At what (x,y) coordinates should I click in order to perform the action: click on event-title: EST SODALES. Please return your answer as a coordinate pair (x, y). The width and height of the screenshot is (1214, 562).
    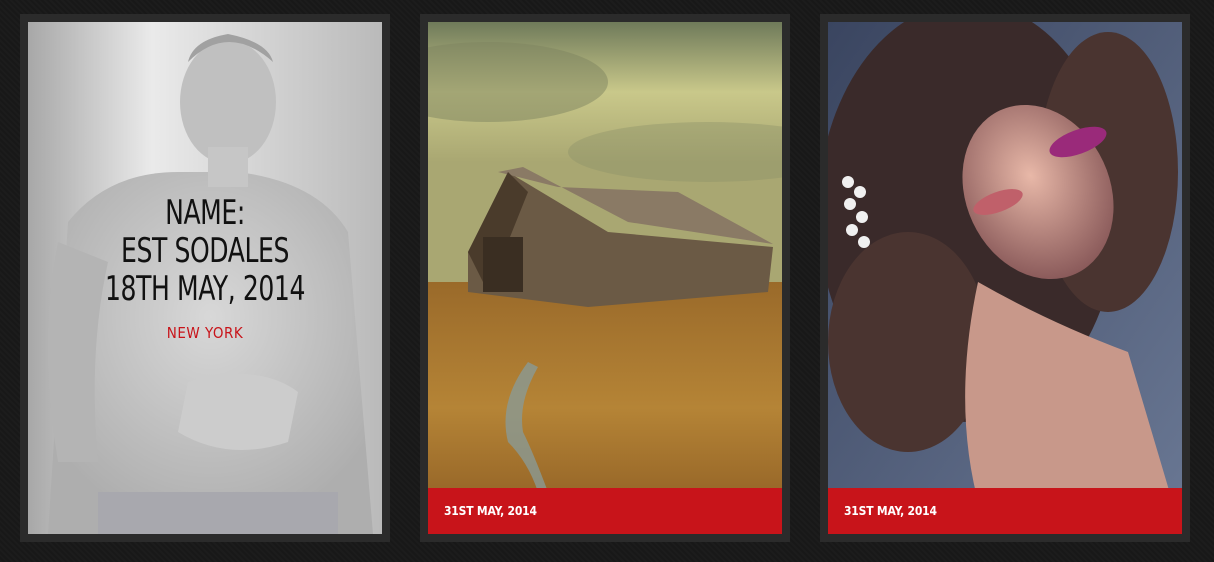
    Looking at the image, I should click on (205, 251).